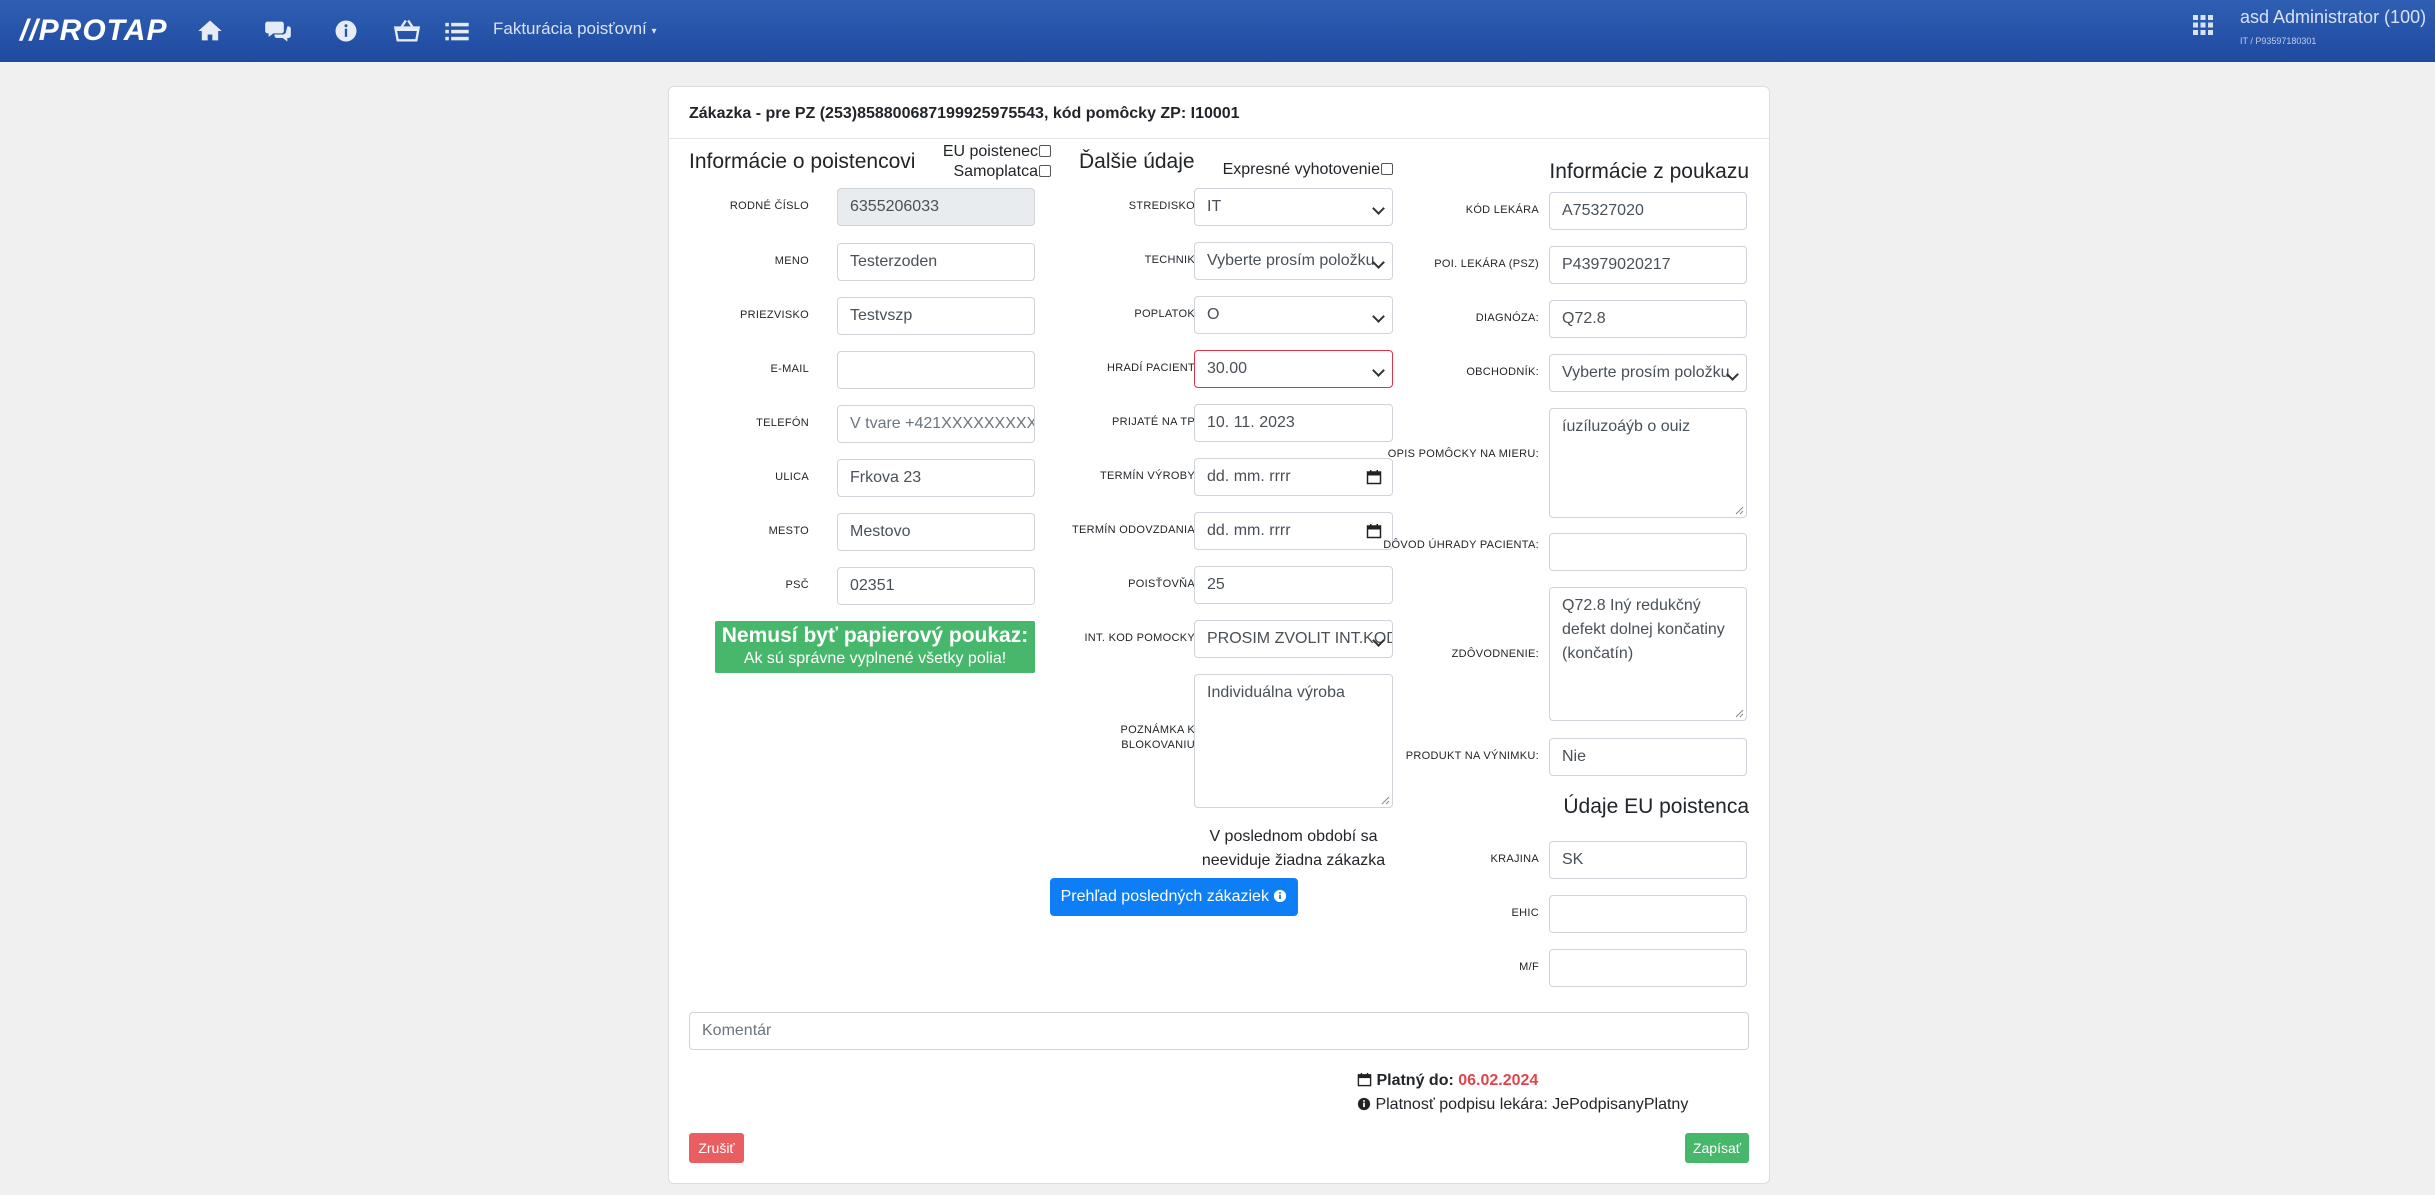 This screenshot has width=2435, height=1195. I want to click on zip-label: PSČ, so click(797, 585).